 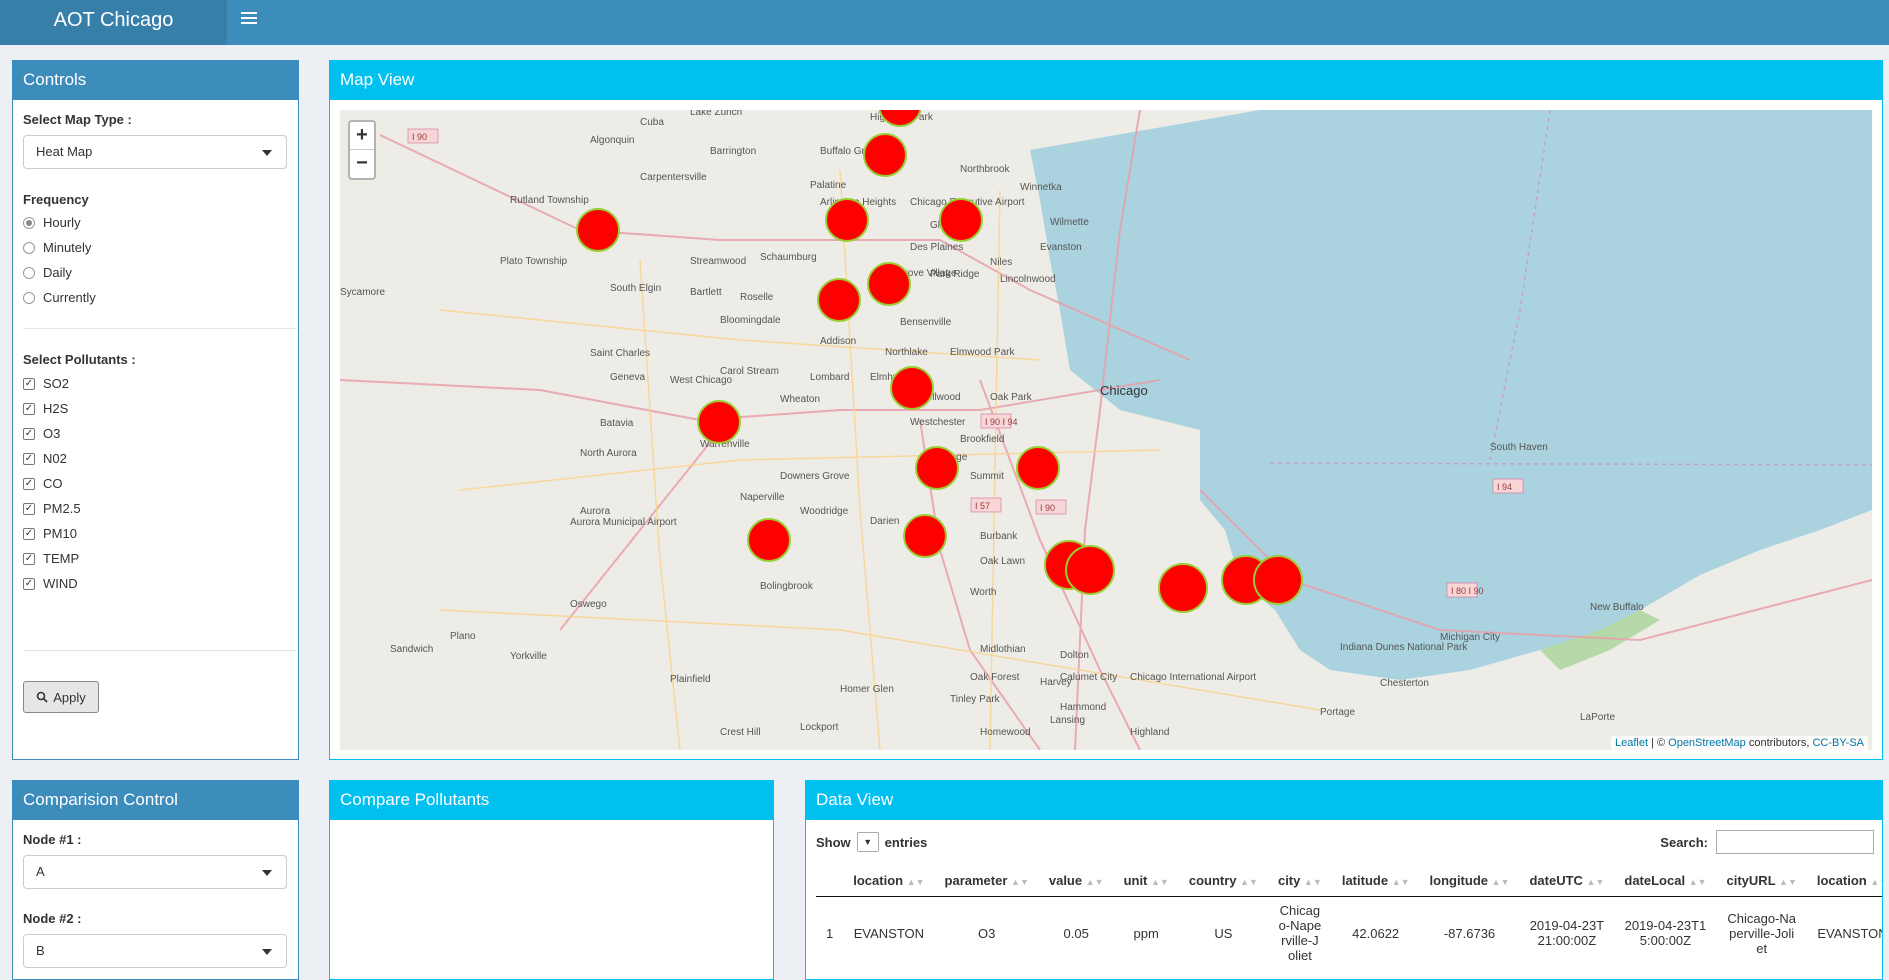 I want to click on node2-select: B, so click(x=155, y=951).